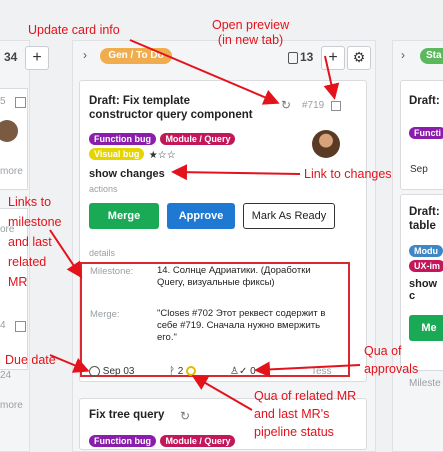  I want to click on due-date: Sep 03, so click(111, 371).